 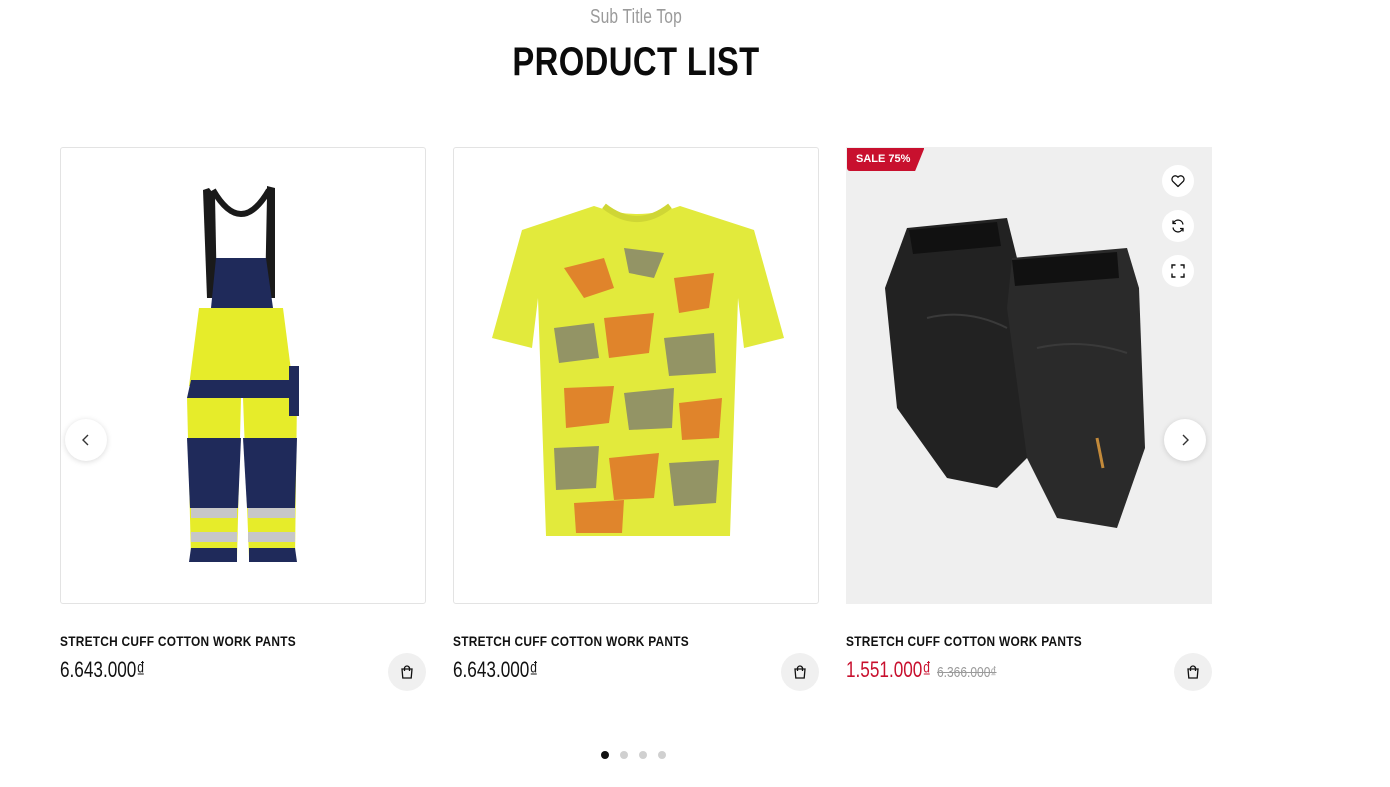 I want to click on product-sale-price: 1.551.000₫, so click(x=889, y=669).